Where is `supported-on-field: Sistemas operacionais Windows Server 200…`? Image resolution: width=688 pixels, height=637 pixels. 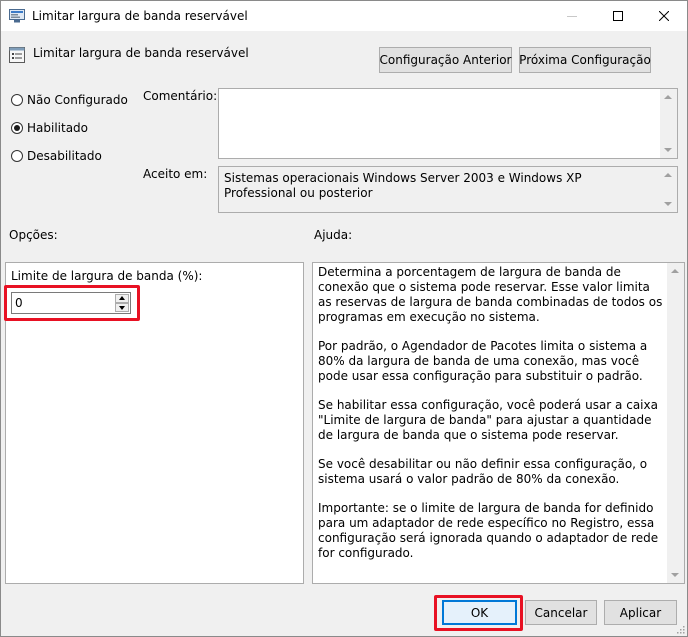
supported-on-field: Sistemas operacionais Windows Server 200… is located at coordinates (448, 189).